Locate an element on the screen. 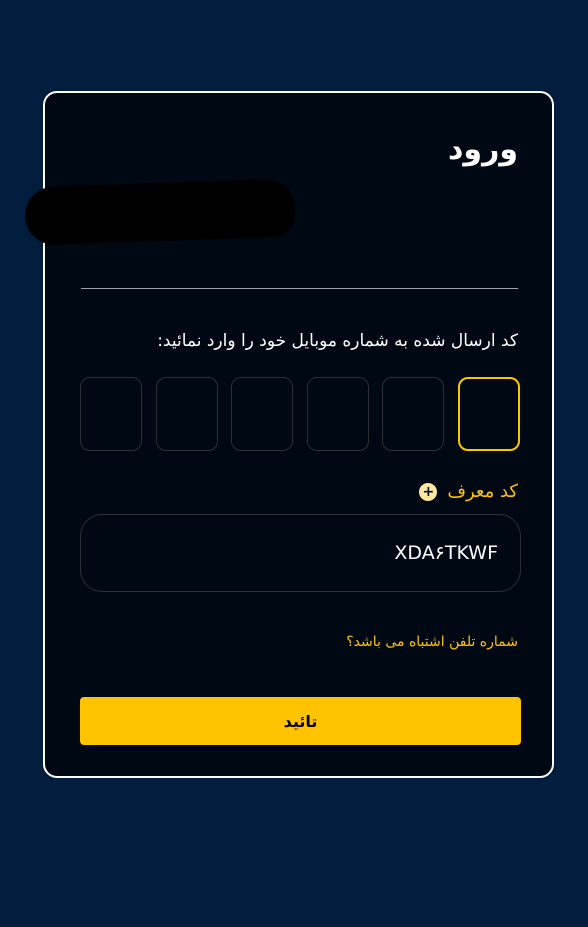 This screenshot has width=588, height=927. referral-code-label: کد معرف + is located at coordinates (468, 491).